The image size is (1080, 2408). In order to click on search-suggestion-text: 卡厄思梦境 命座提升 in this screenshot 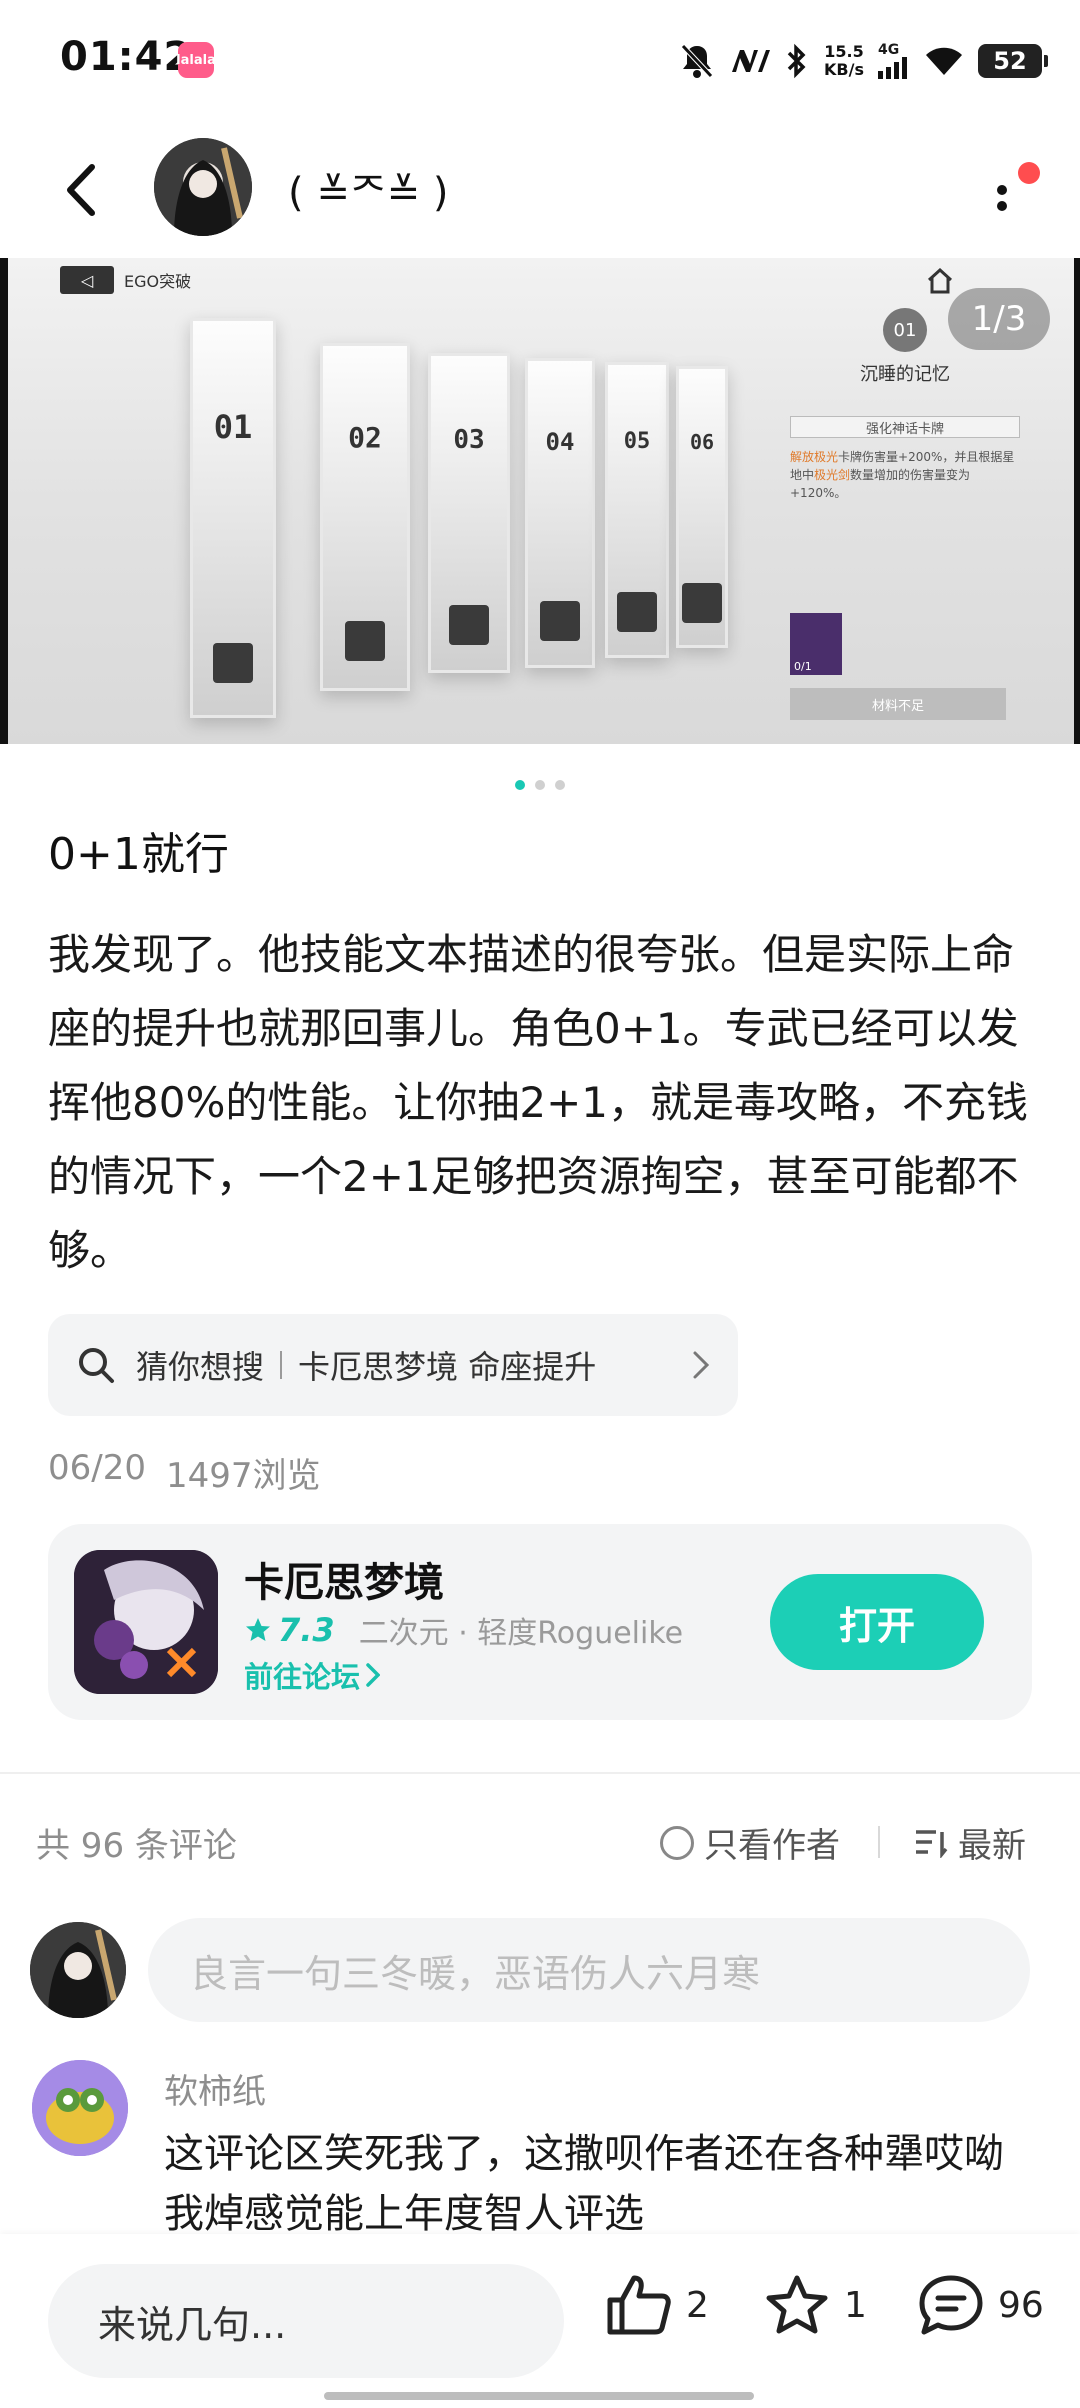, I will do `click(447, 1367)`.